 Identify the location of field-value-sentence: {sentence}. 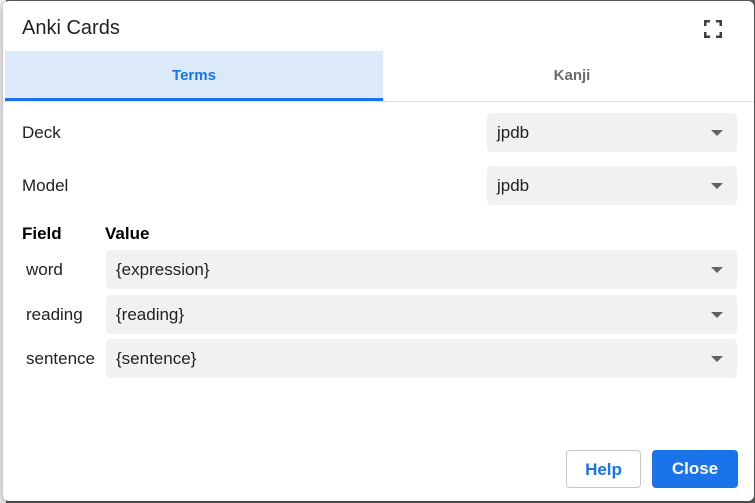
(156, 358).